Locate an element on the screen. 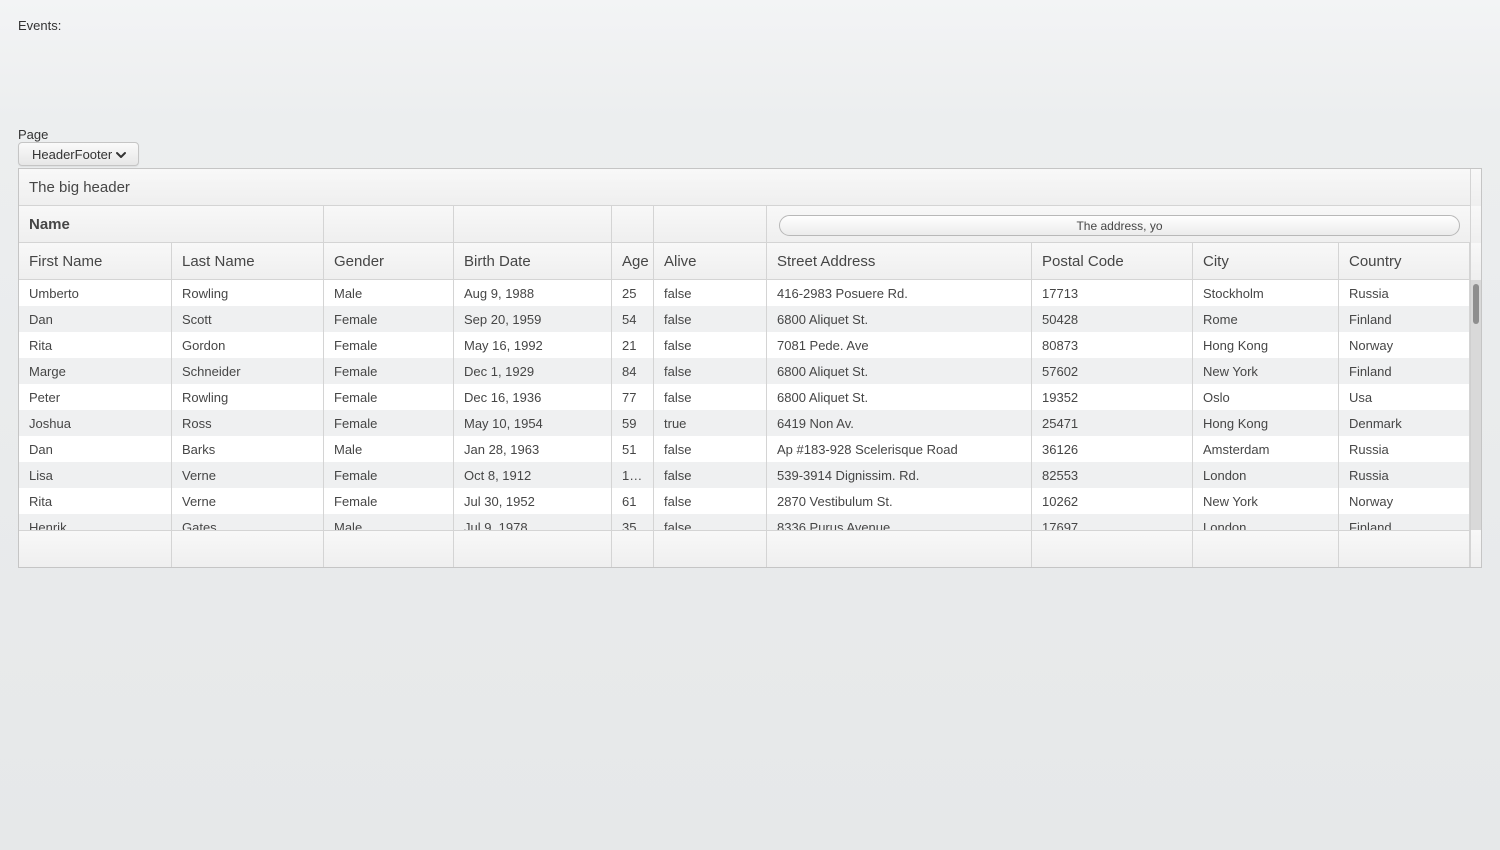 The height and width of the screenshot is (850, 1500). cell-last-name: Ross is located at coordinates (248, 423).